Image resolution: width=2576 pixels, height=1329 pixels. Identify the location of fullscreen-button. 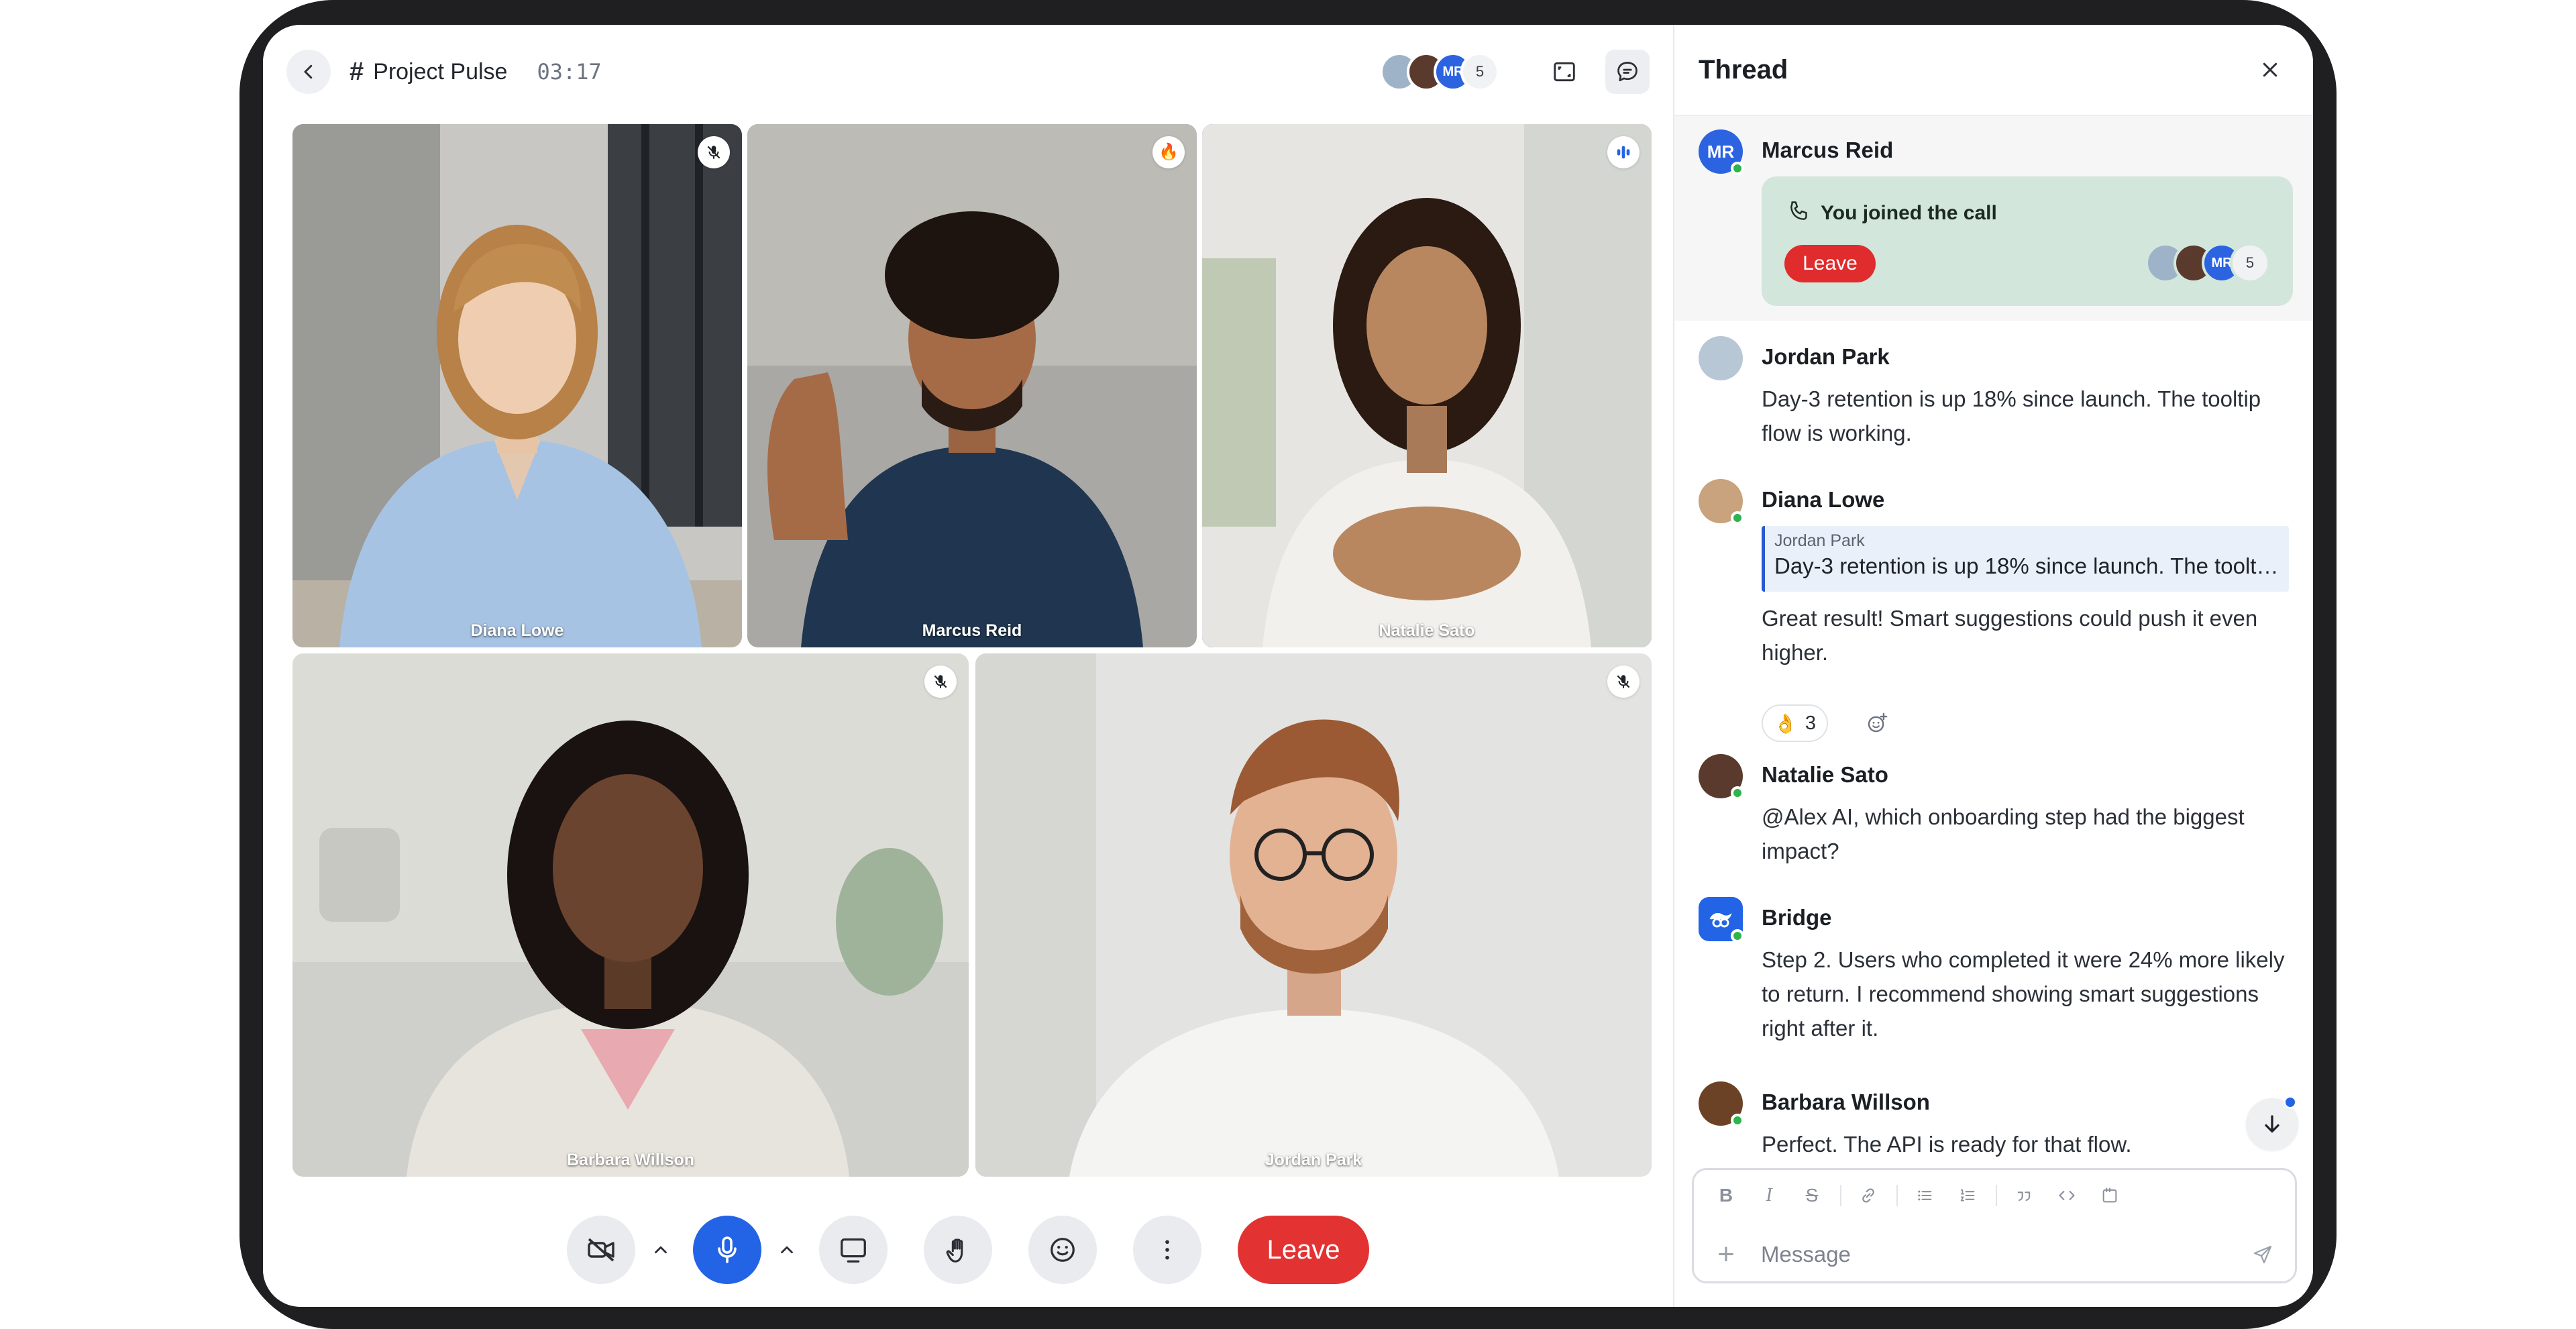
(1564, 72).